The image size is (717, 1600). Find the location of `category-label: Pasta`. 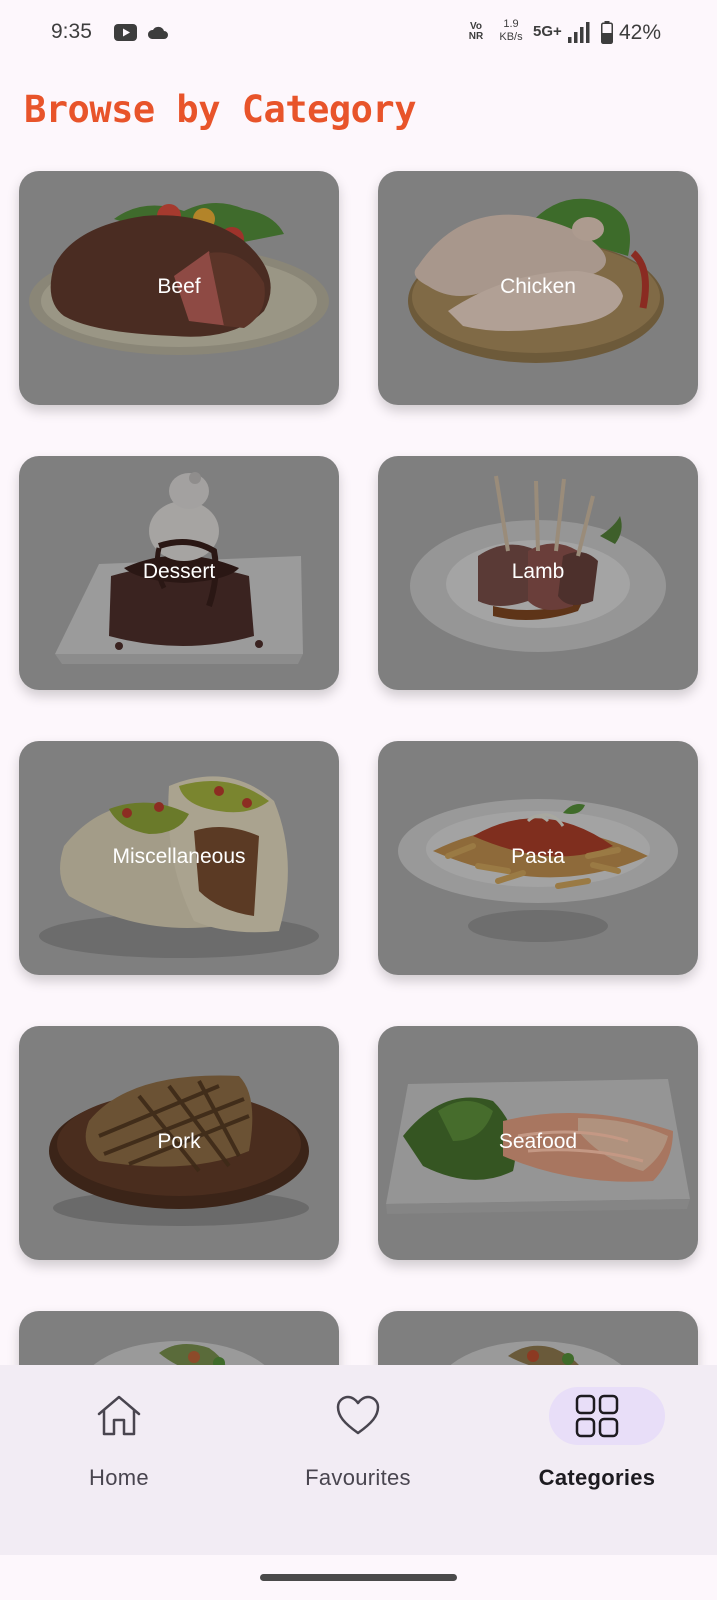

category-label: Pasta is located at coordinates (538, 856).